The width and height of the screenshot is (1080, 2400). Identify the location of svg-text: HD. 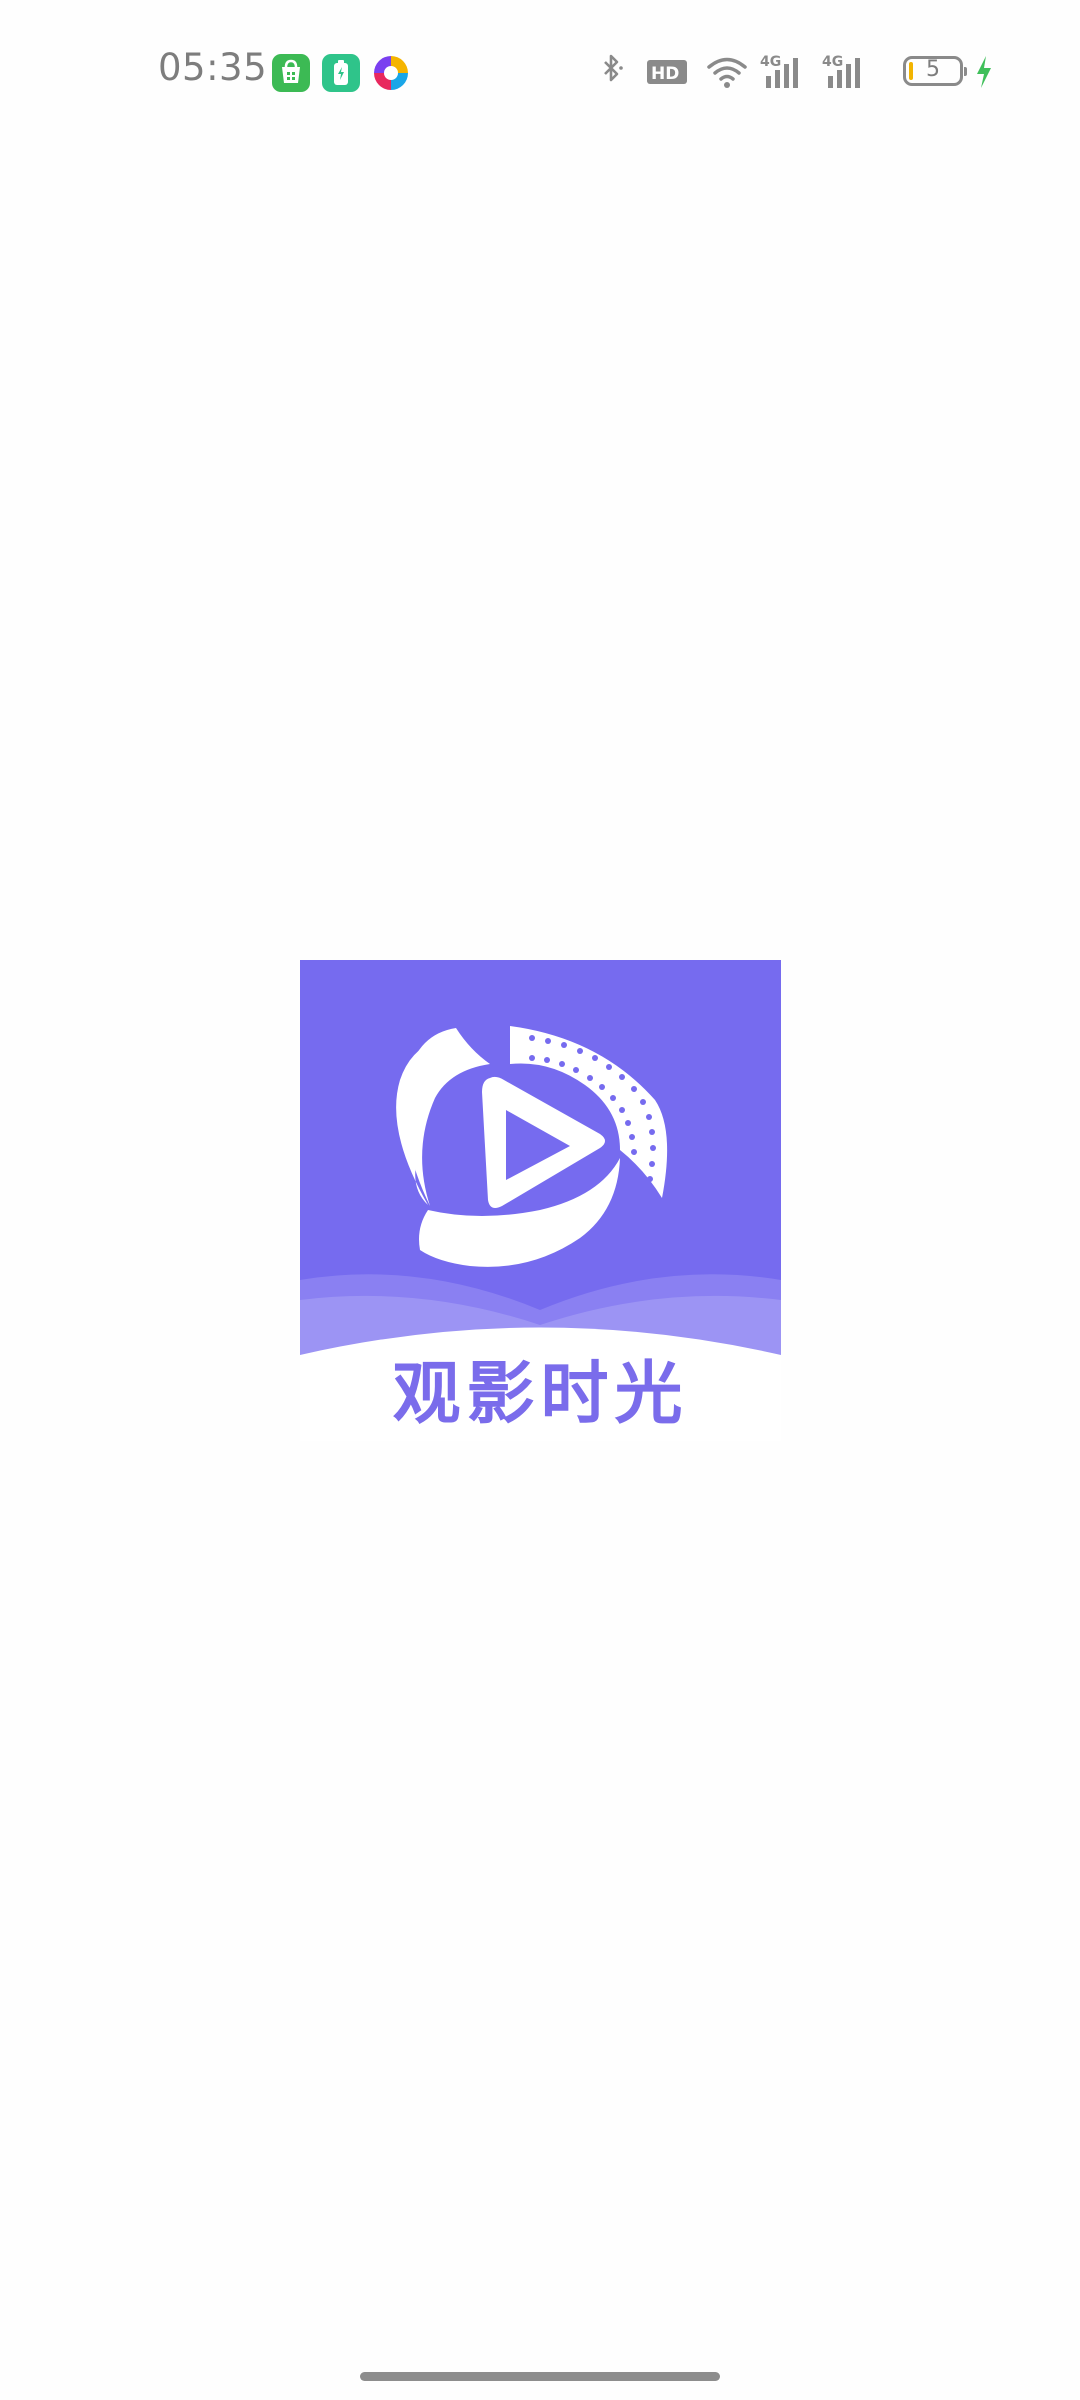
(665, 74).